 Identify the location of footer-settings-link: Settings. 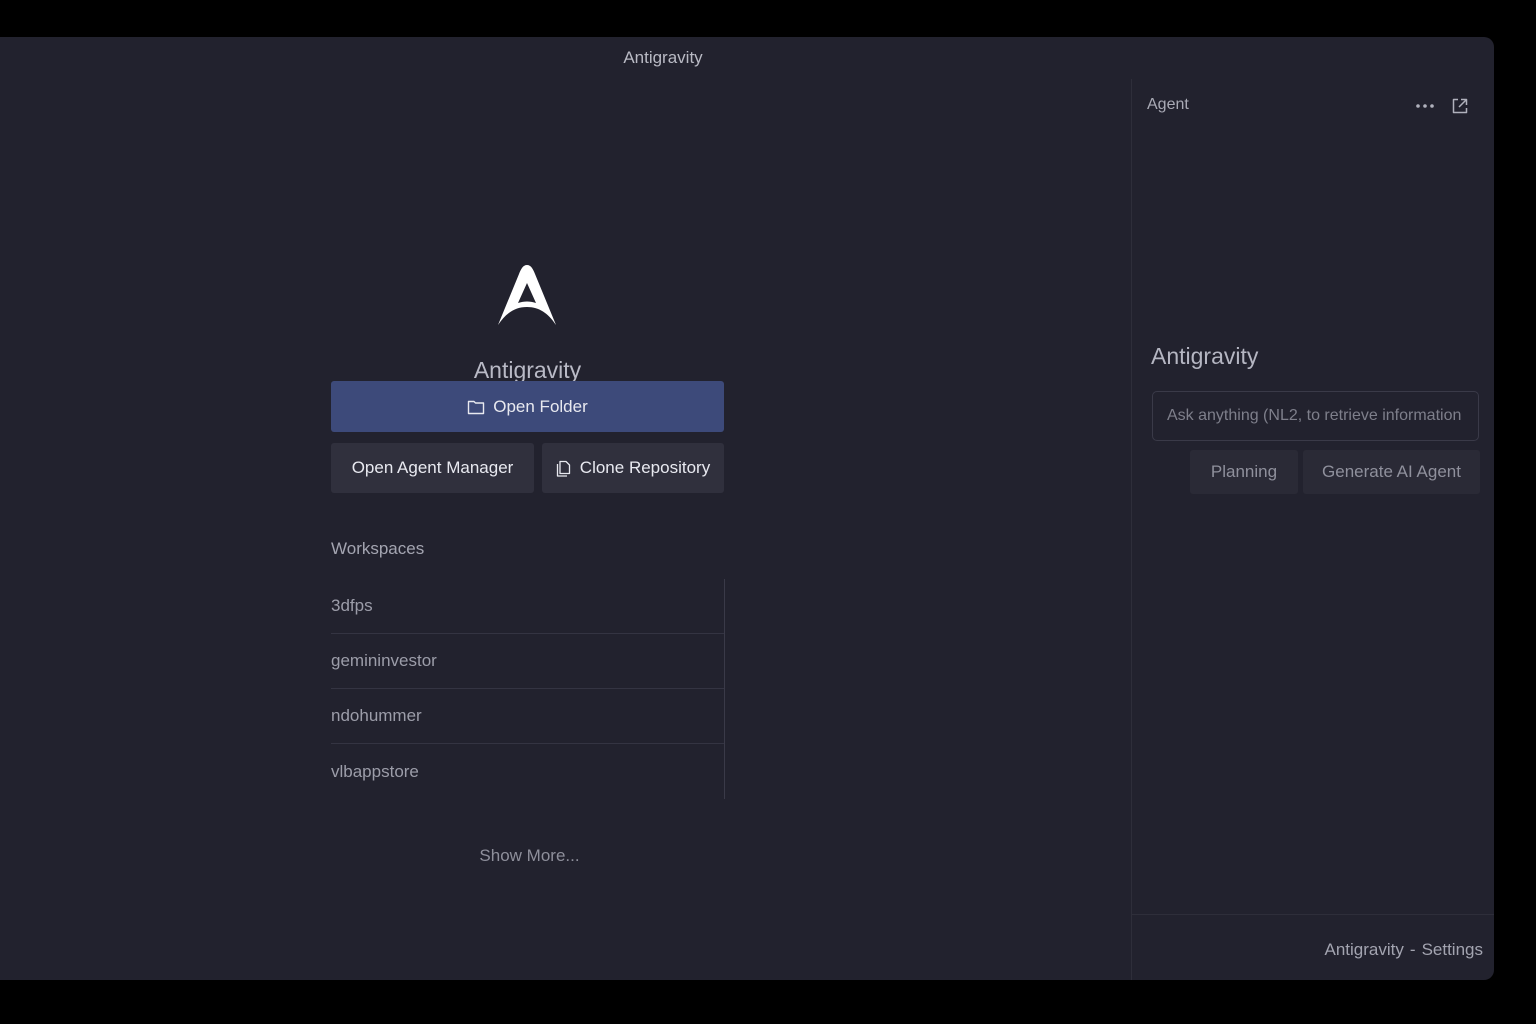
(1452, 949).